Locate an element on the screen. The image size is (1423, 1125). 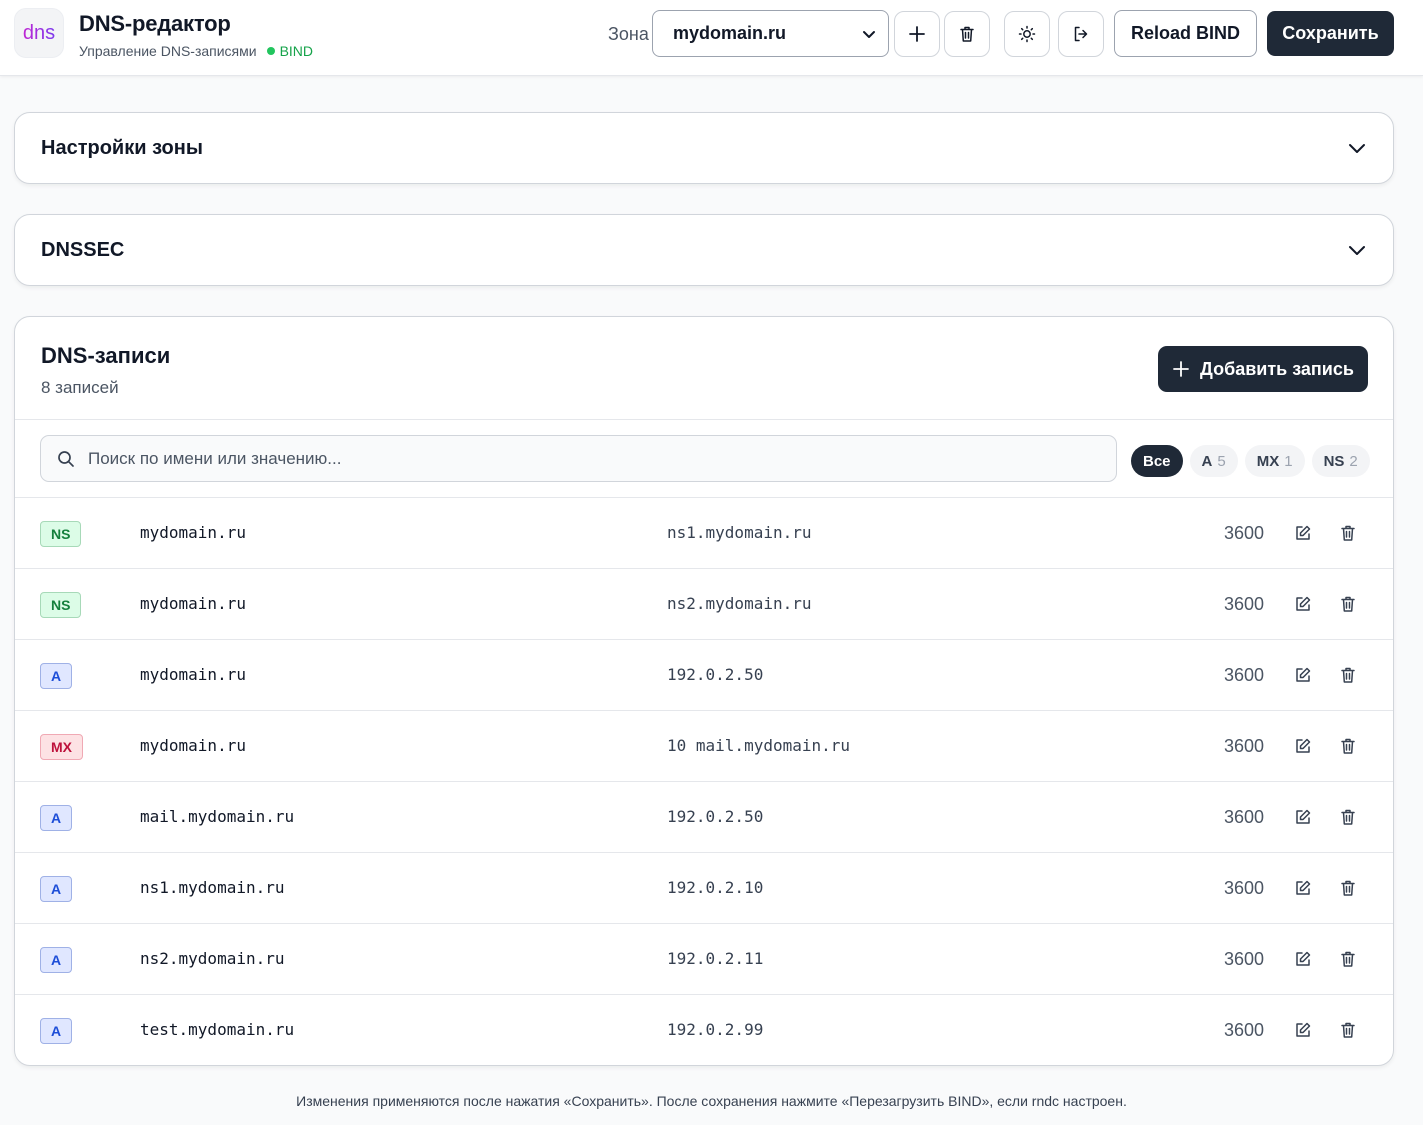
record-value: 192.0.2.10 is located at coordinates (715, 887).